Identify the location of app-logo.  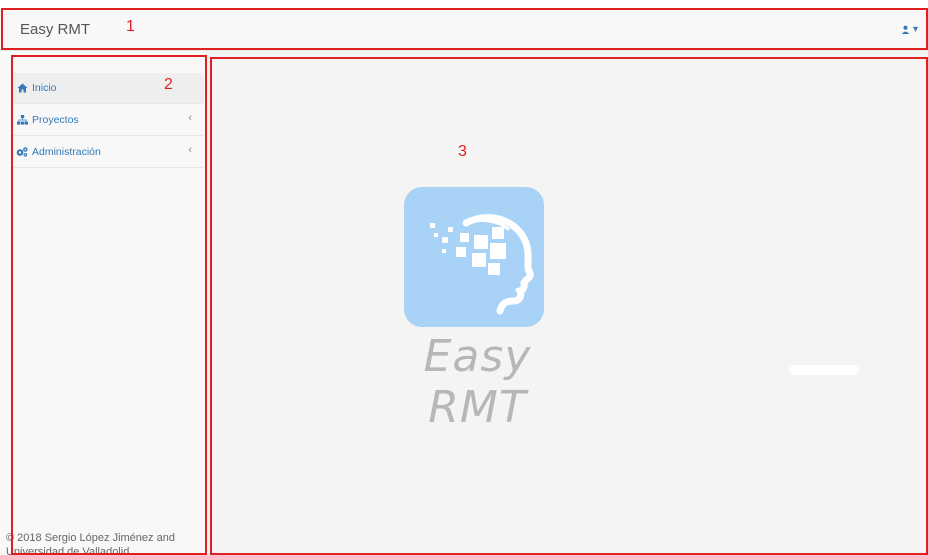
(474, 257).